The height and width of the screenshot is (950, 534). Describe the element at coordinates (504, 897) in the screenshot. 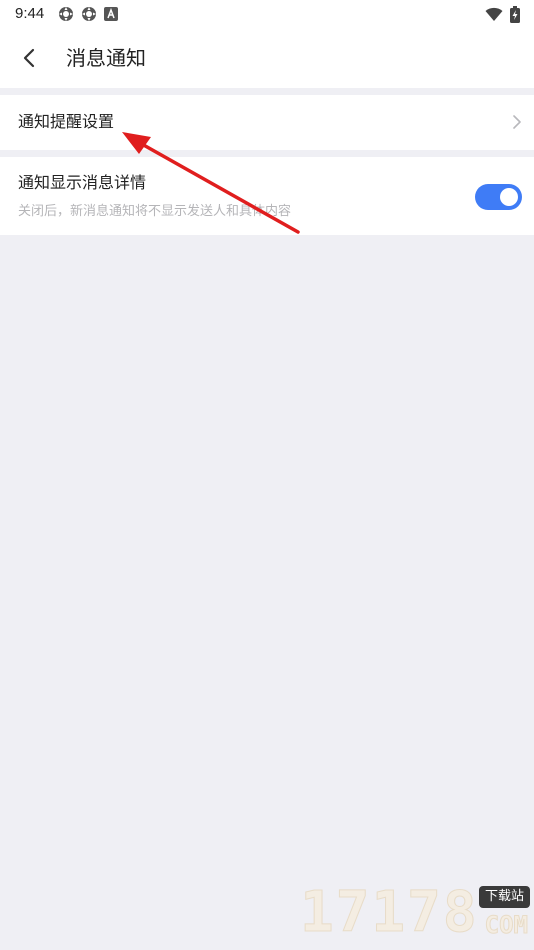

I see `watermark-badge: 下载站` at that location.